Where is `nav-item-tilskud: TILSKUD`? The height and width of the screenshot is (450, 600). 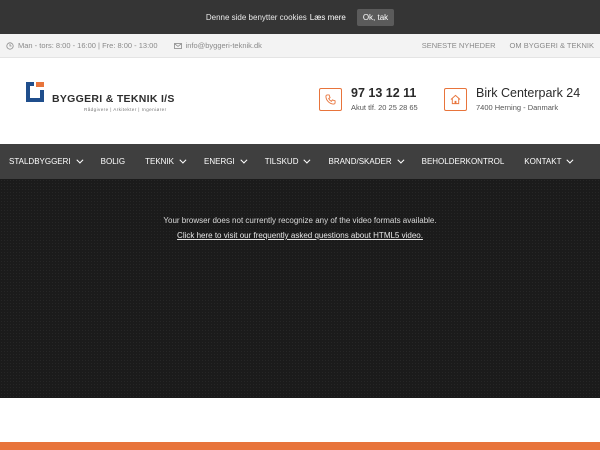 nav-item-tilskud: TILSKUD is located at coordinates (287, 161).